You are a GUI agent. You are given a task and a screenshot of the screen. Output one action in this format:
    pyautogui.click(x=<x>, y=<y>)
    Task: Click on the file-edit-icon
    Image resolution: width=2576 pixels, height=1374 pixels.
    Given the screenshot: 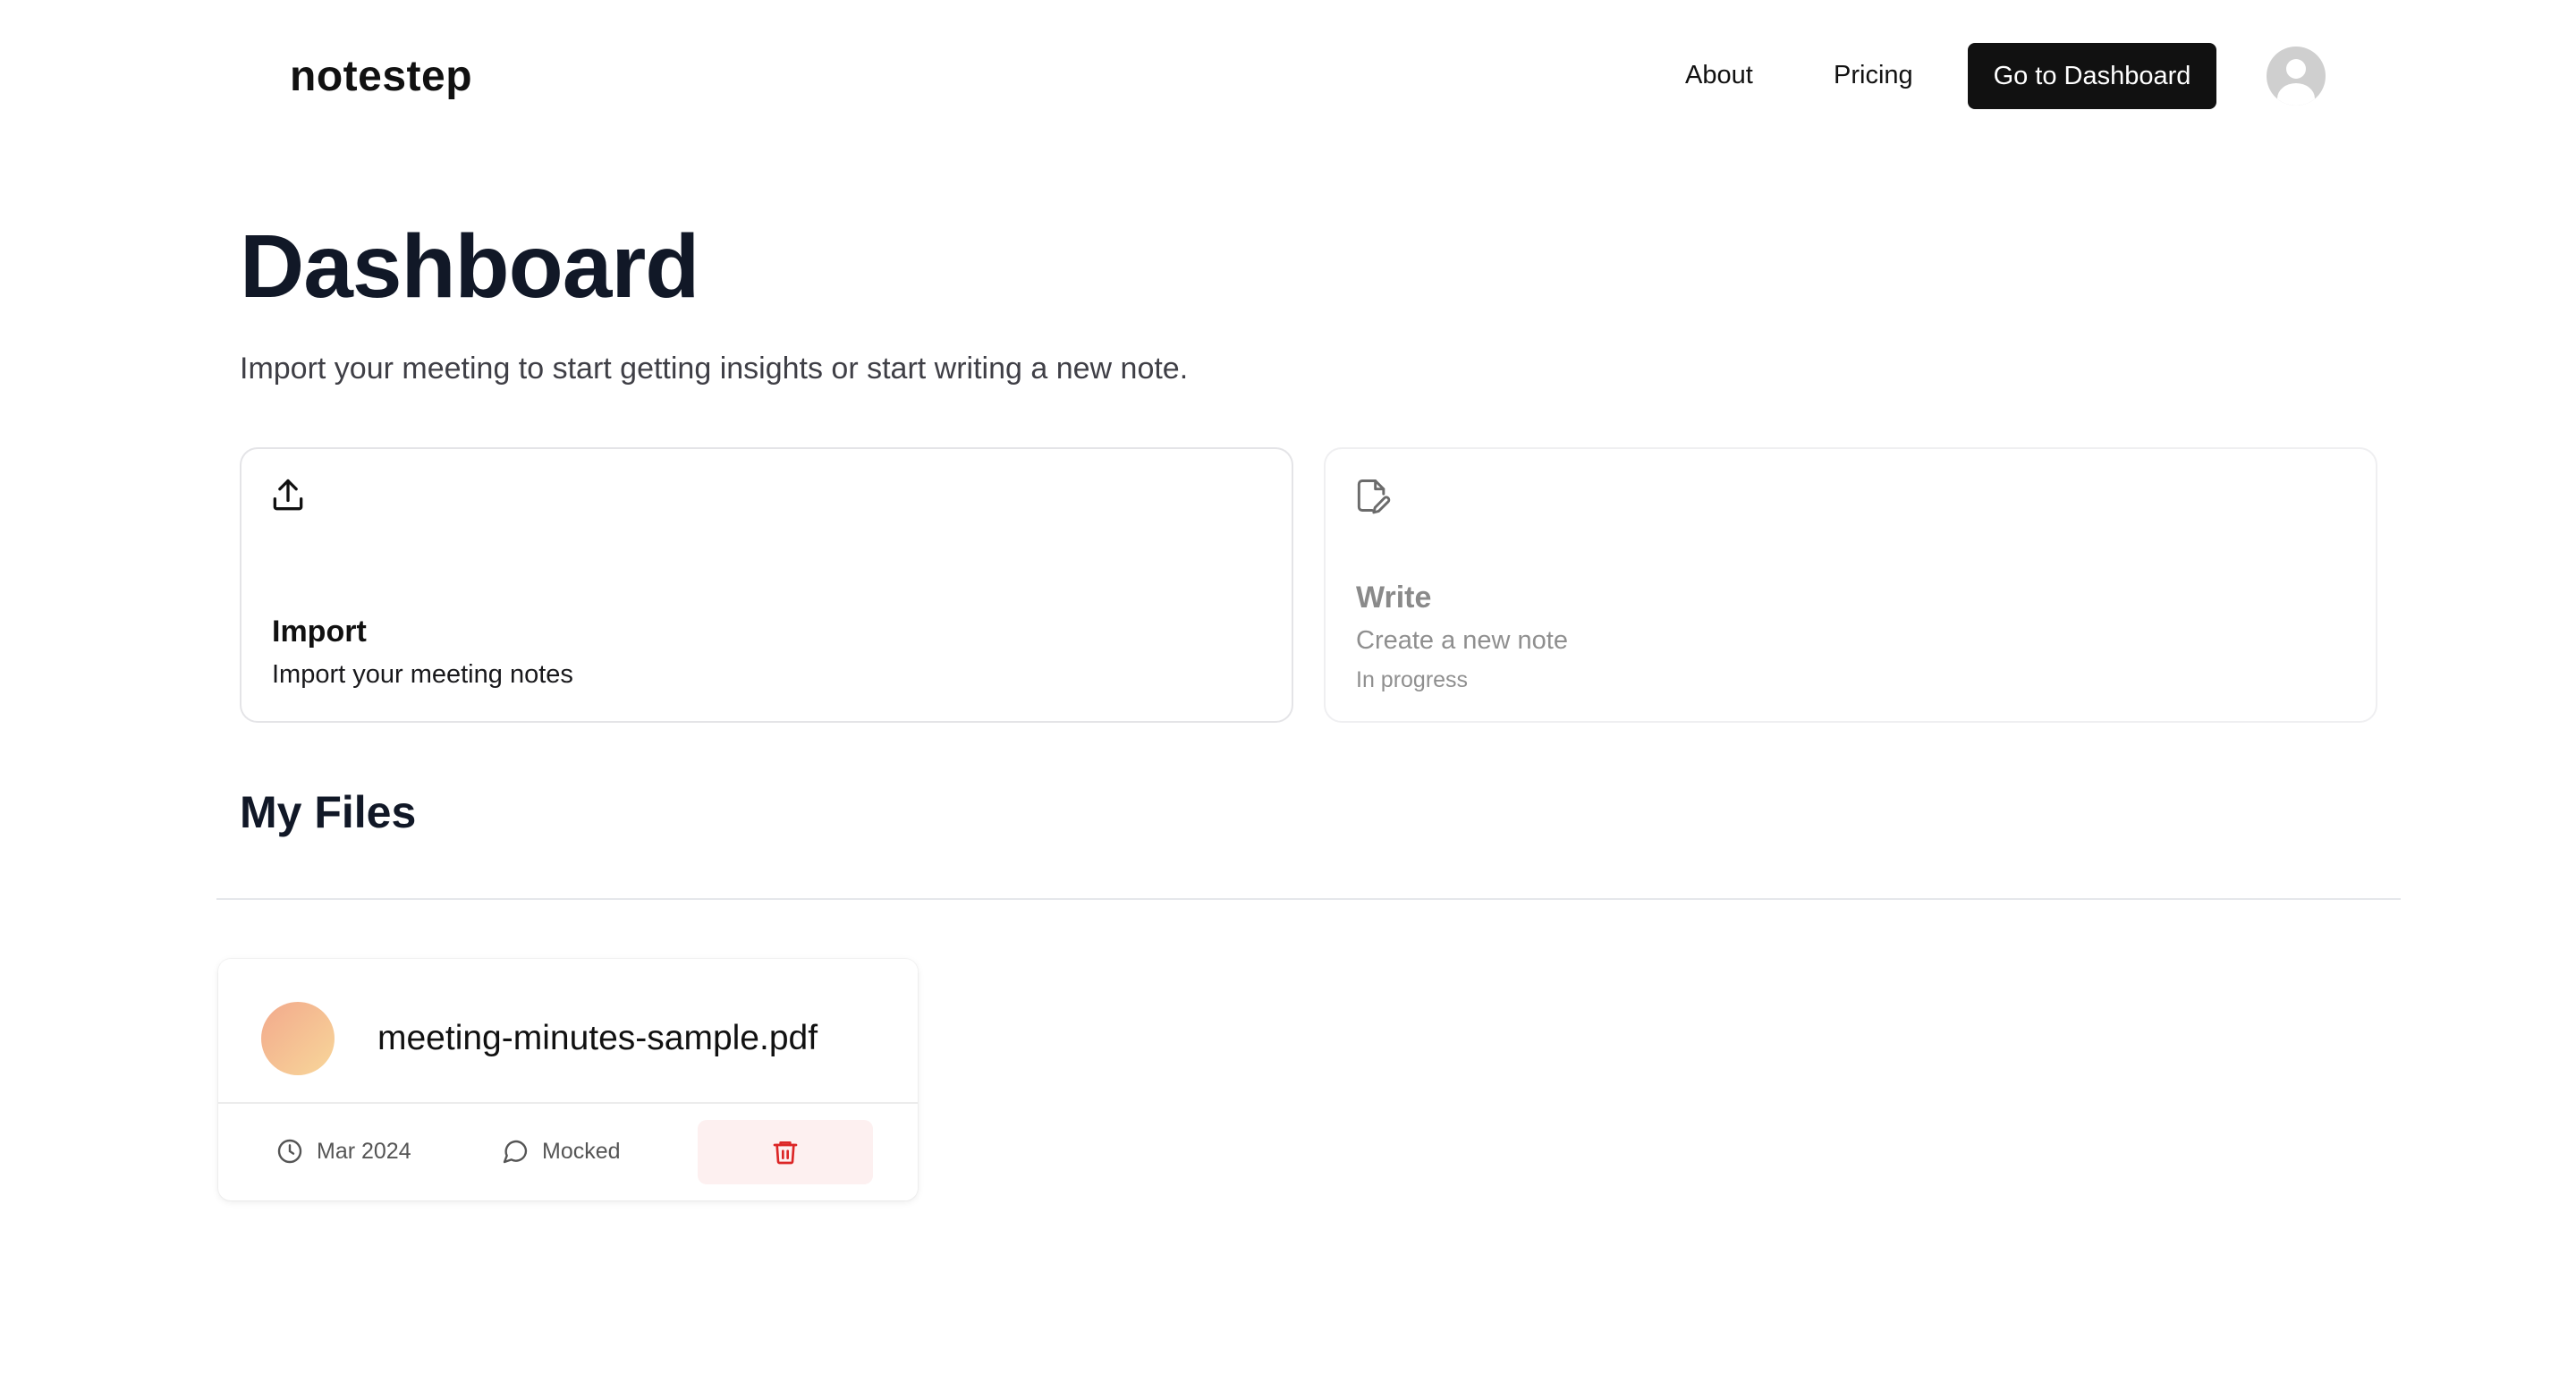 What is the action you would take?
    pyautogui.click(x=1372, y=495)
    